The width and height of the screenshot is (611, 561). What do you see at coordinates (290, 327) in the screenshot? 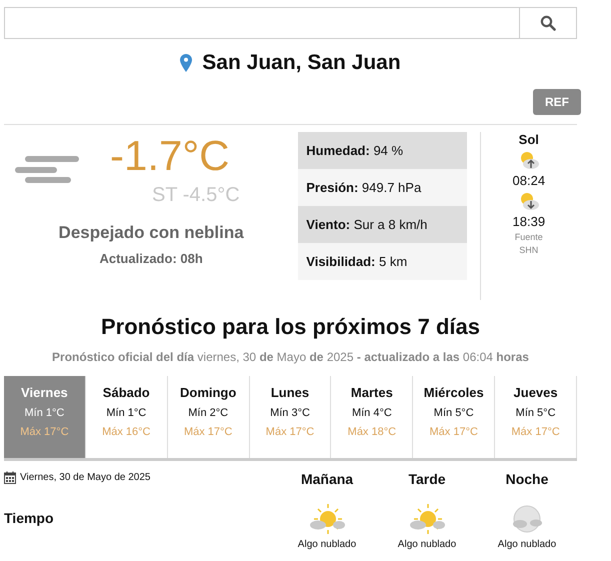
I see `forecast-title: Pronóstico para los próximos 7 días` at bounding box center [290, 327].